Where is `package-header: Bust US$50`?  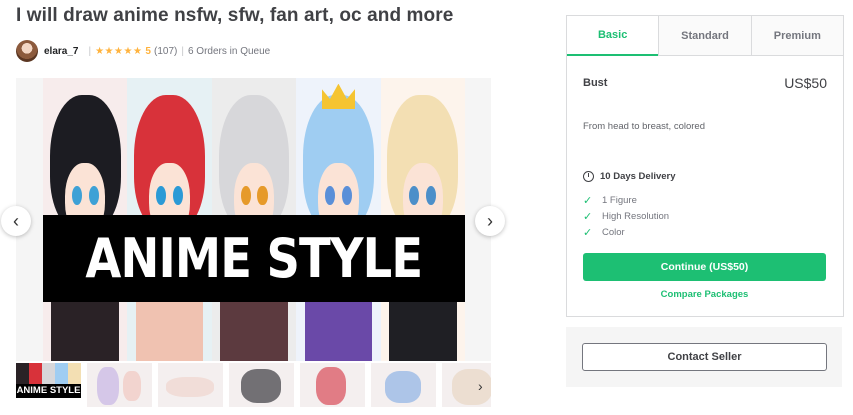
package-header: Bust US$50 is located at coordinates (705, 83).